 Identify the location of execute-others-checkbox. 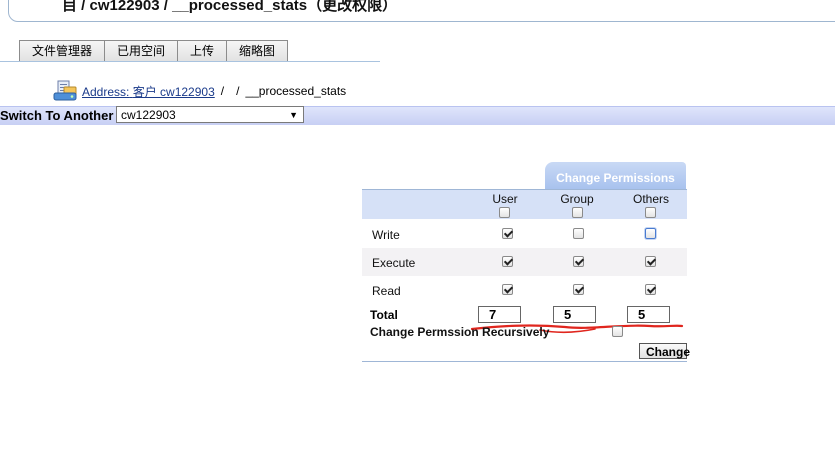
(650, 261).